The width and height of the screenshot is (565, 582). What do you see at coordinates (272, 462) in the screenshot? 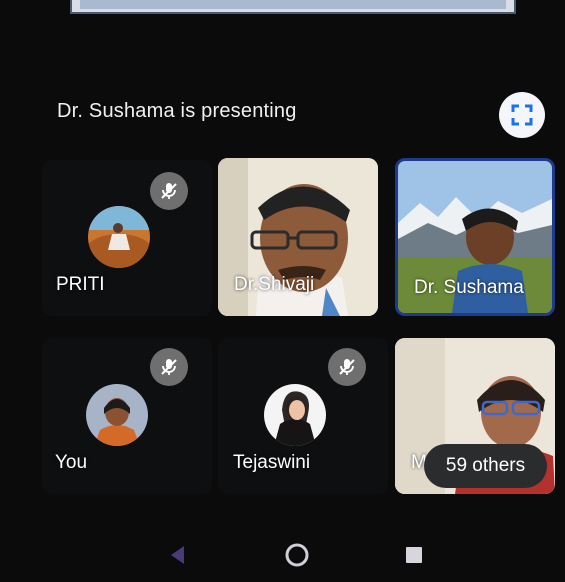
I see `participant-name: Tejaswini` at bounding box center [272, 462].